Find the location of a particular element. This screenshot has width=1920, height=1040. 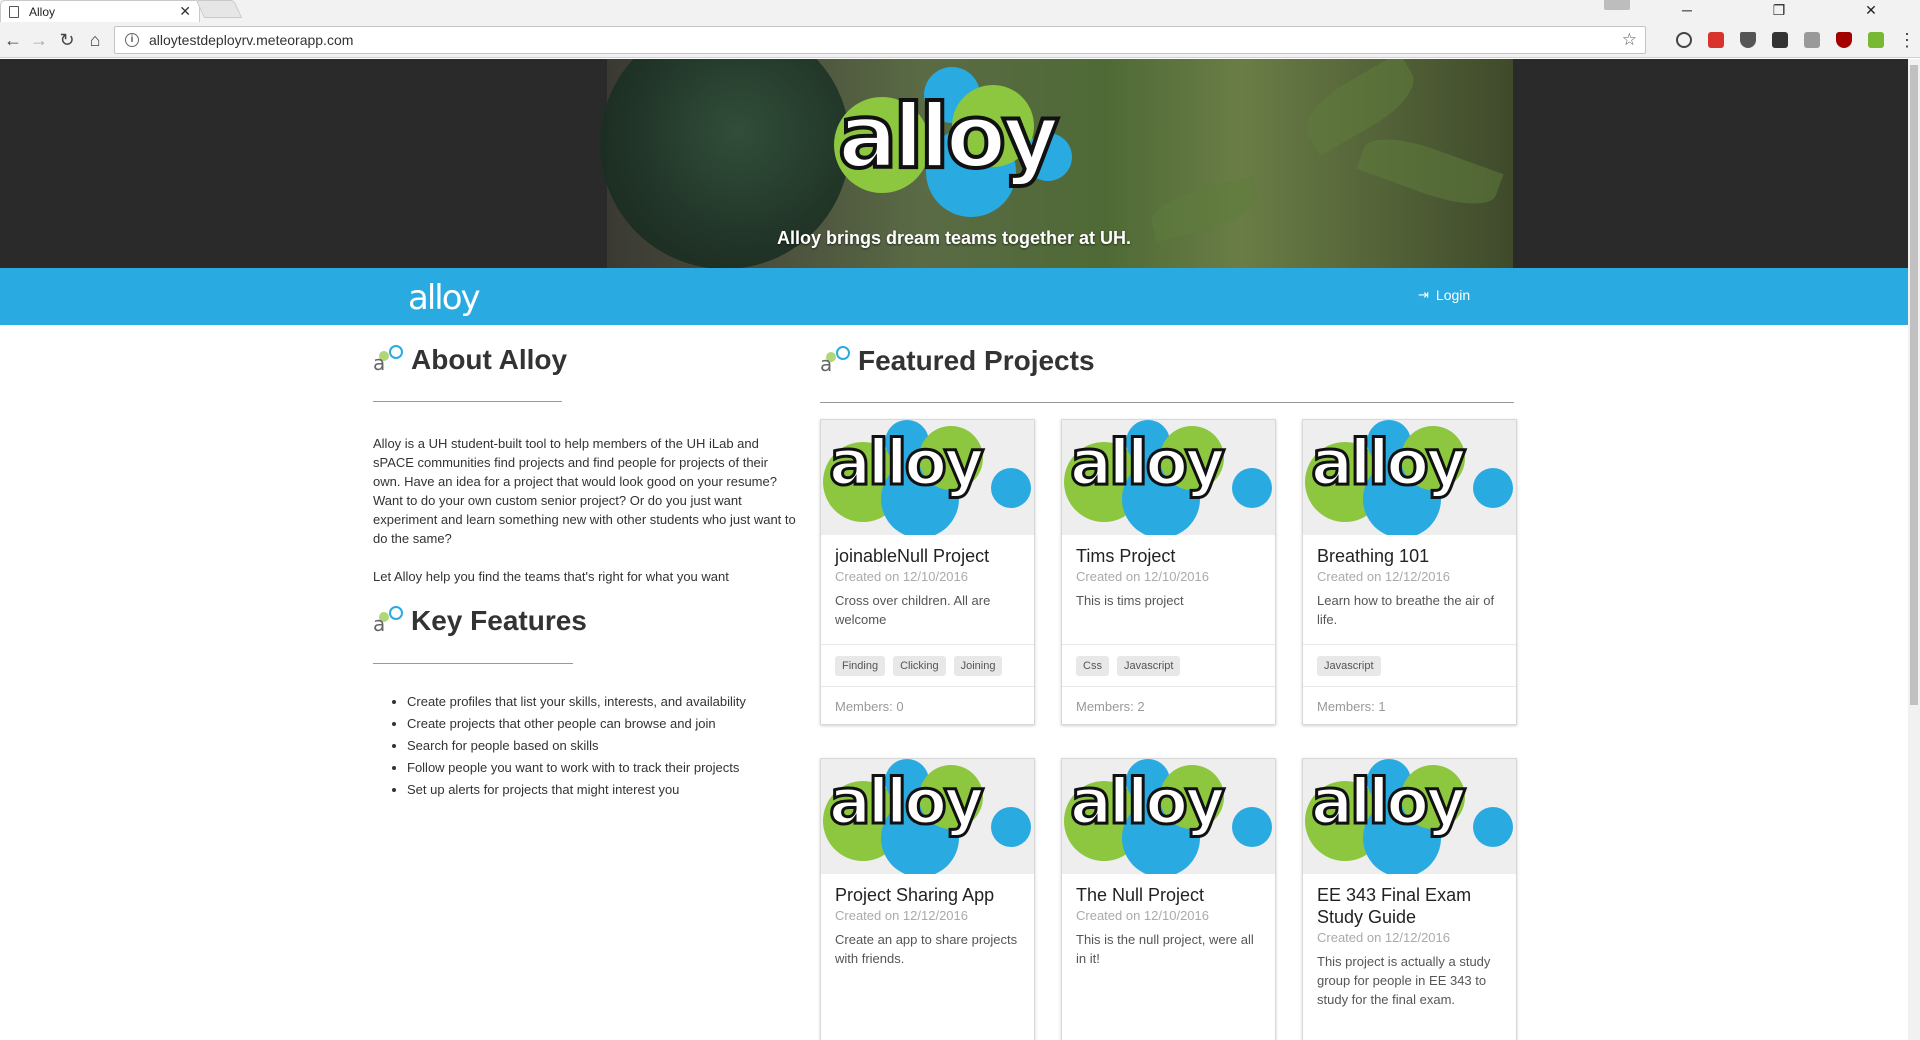

project-members: Members: 0 is located at coordinates (927, 705).